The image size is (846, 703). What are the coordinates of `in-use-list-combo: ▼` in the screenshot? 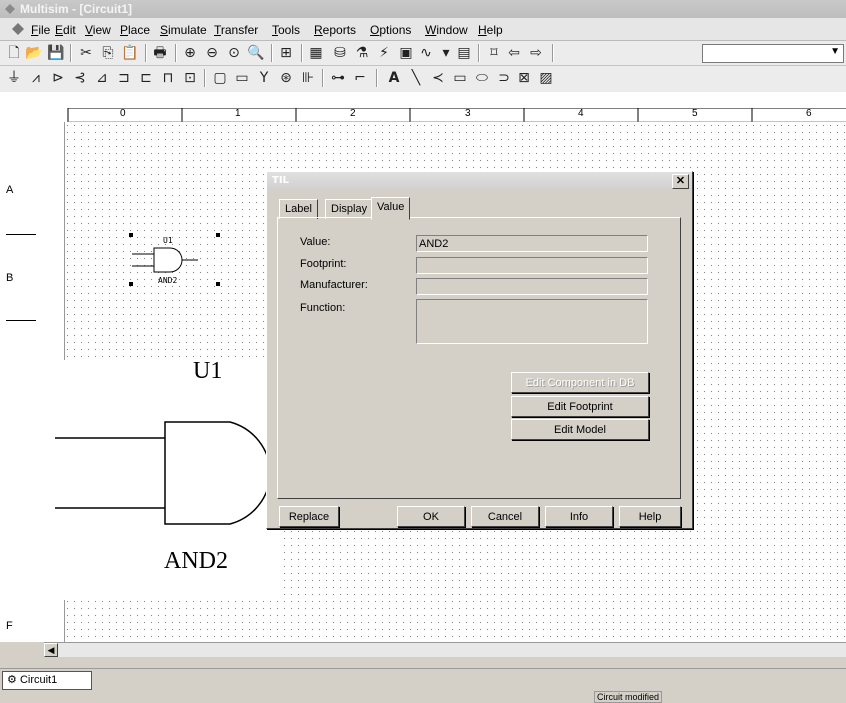 It's located at (773, 53).